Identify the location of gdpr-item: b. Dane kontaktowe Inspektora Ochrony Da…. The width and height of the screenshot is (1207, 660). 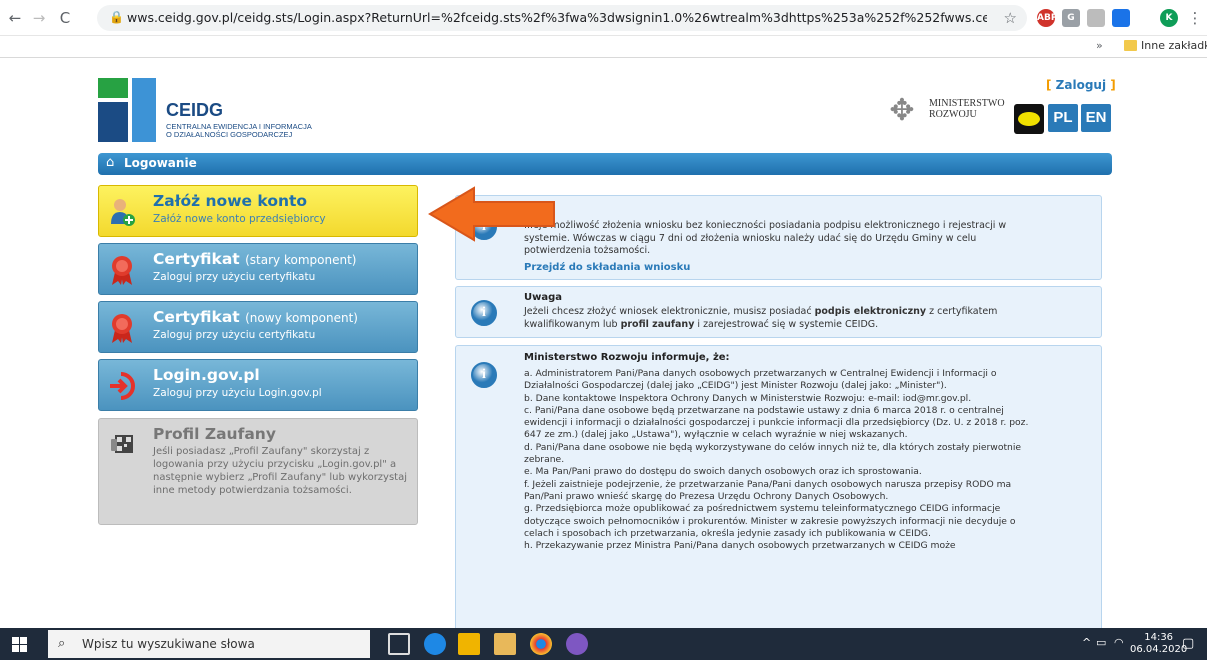
(748, 398).